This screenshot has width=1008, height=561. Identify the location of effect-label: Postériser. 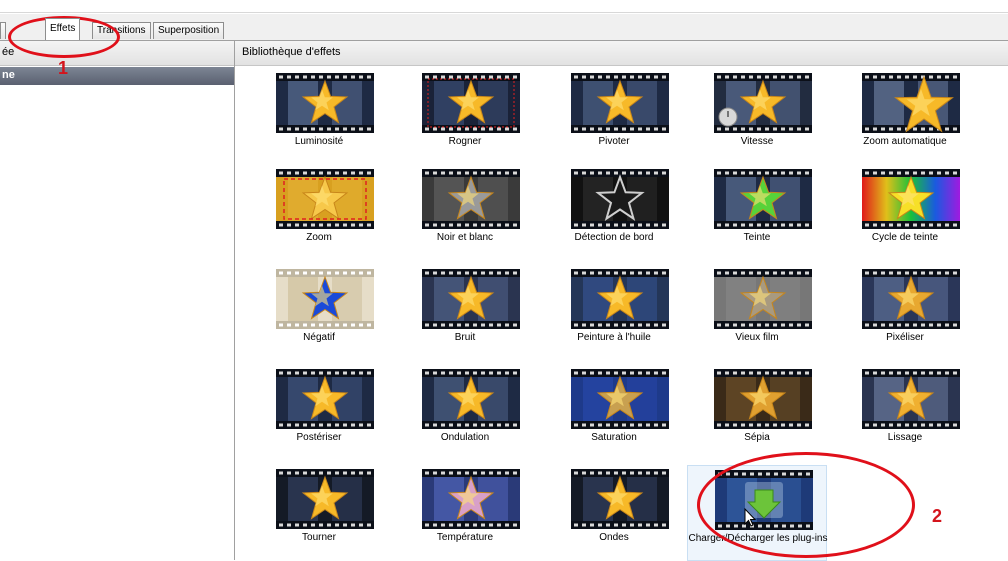
(319, 437).